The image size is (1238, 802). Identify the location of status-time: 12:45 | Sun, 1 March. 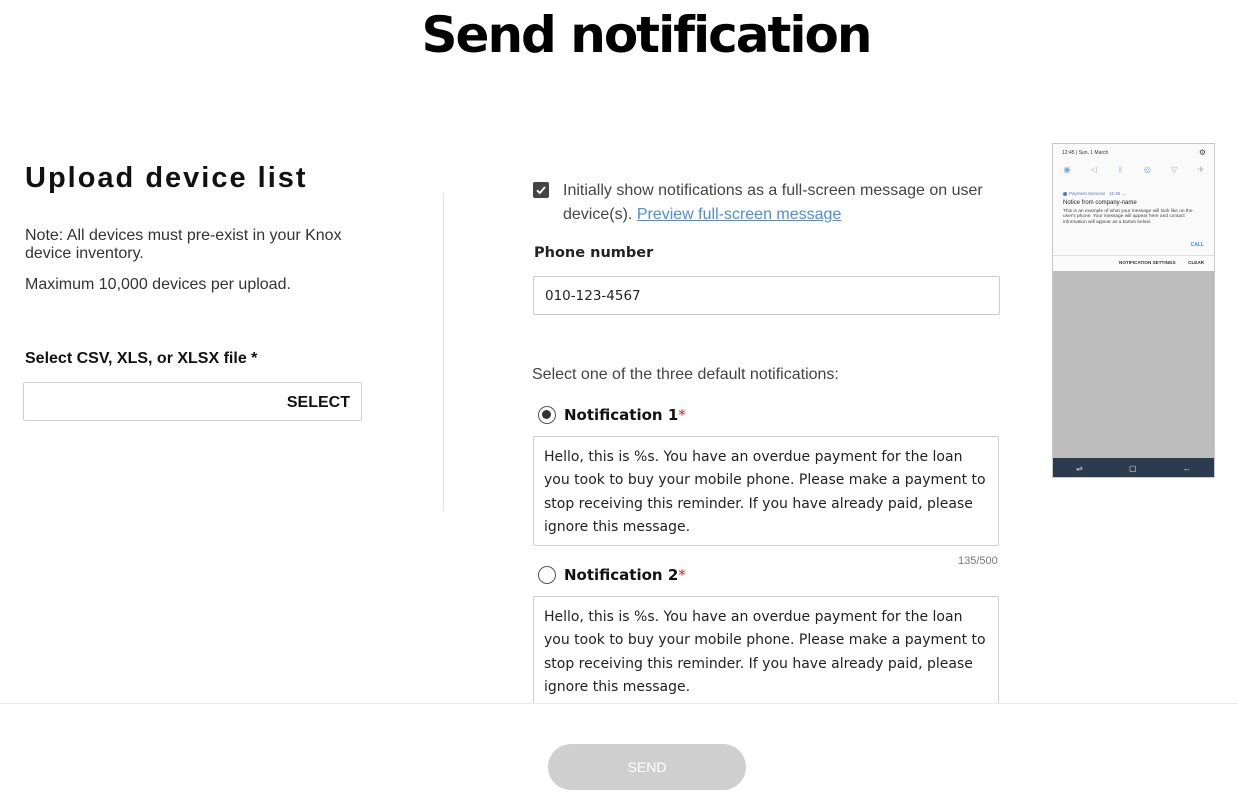
(1085, 153).